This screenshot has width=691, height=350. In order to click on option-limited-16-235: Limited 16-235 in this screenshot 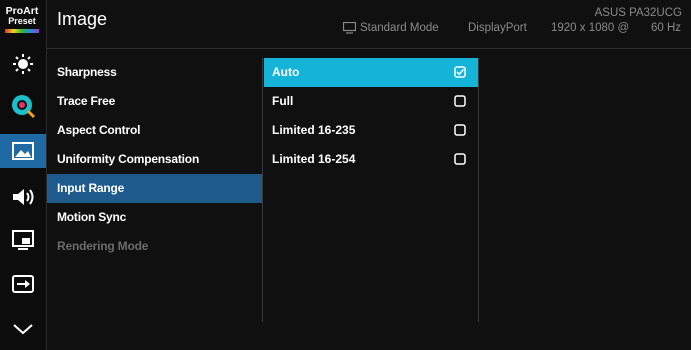, I will do `click(371, 130)`.